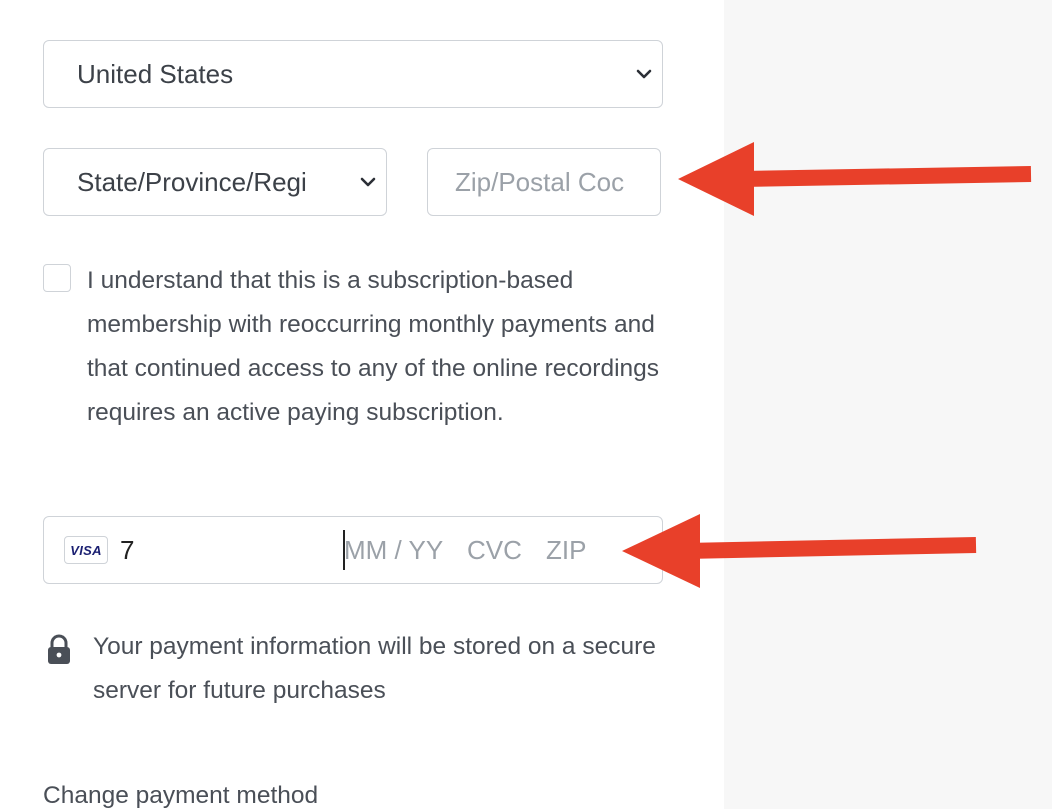 This screenshot has height=809, width=1052. Describe the element at coordinates (799, 551) in the screenshot. I see `annotation-arrow-card` at that location.